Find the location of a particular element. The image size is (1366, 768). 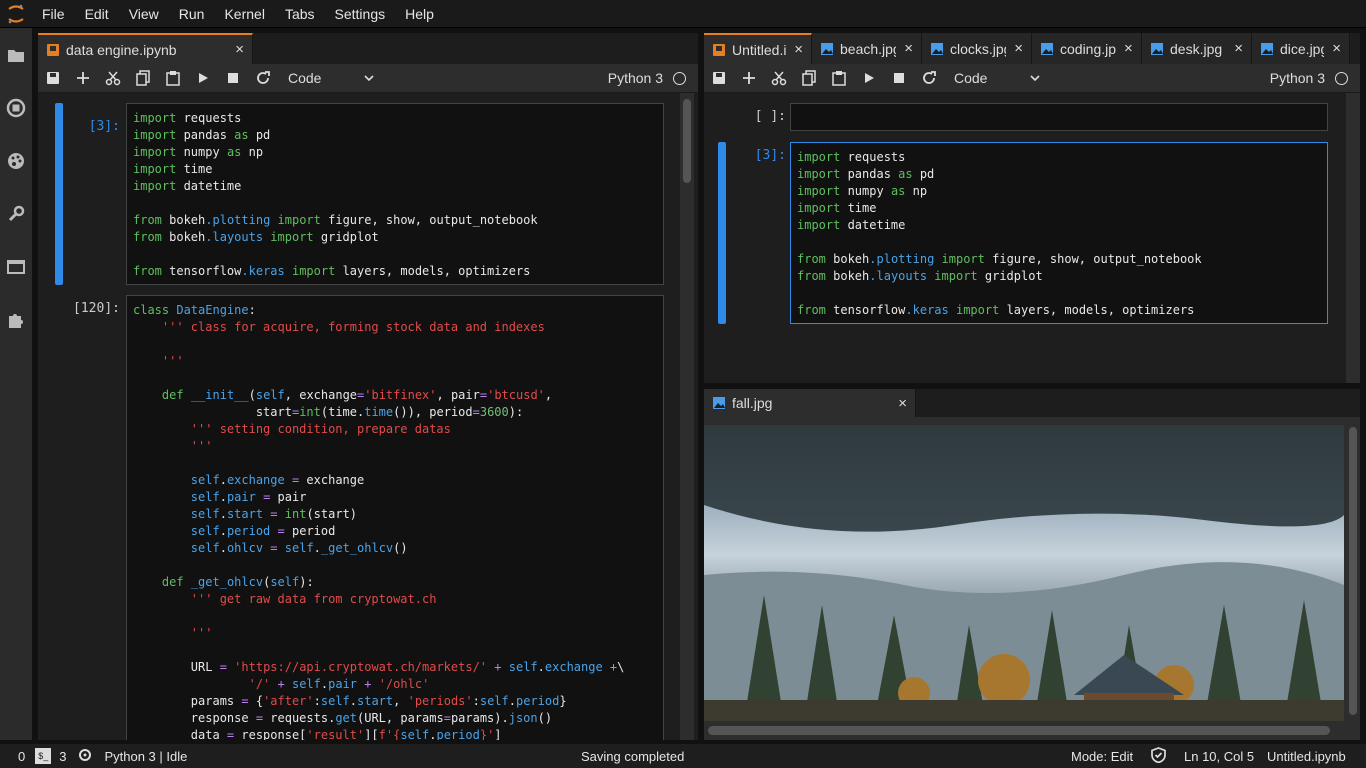

cell-prompt: [ ]: is located at coordinates (770, 116).